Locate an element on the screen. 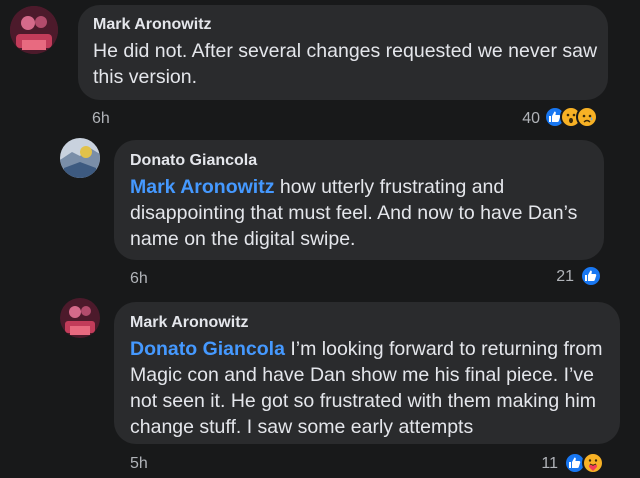 Image resolution: width=640 pixels, height=478 pixels. comment-author: Donato Giancola is located at coordinates (193, 161).